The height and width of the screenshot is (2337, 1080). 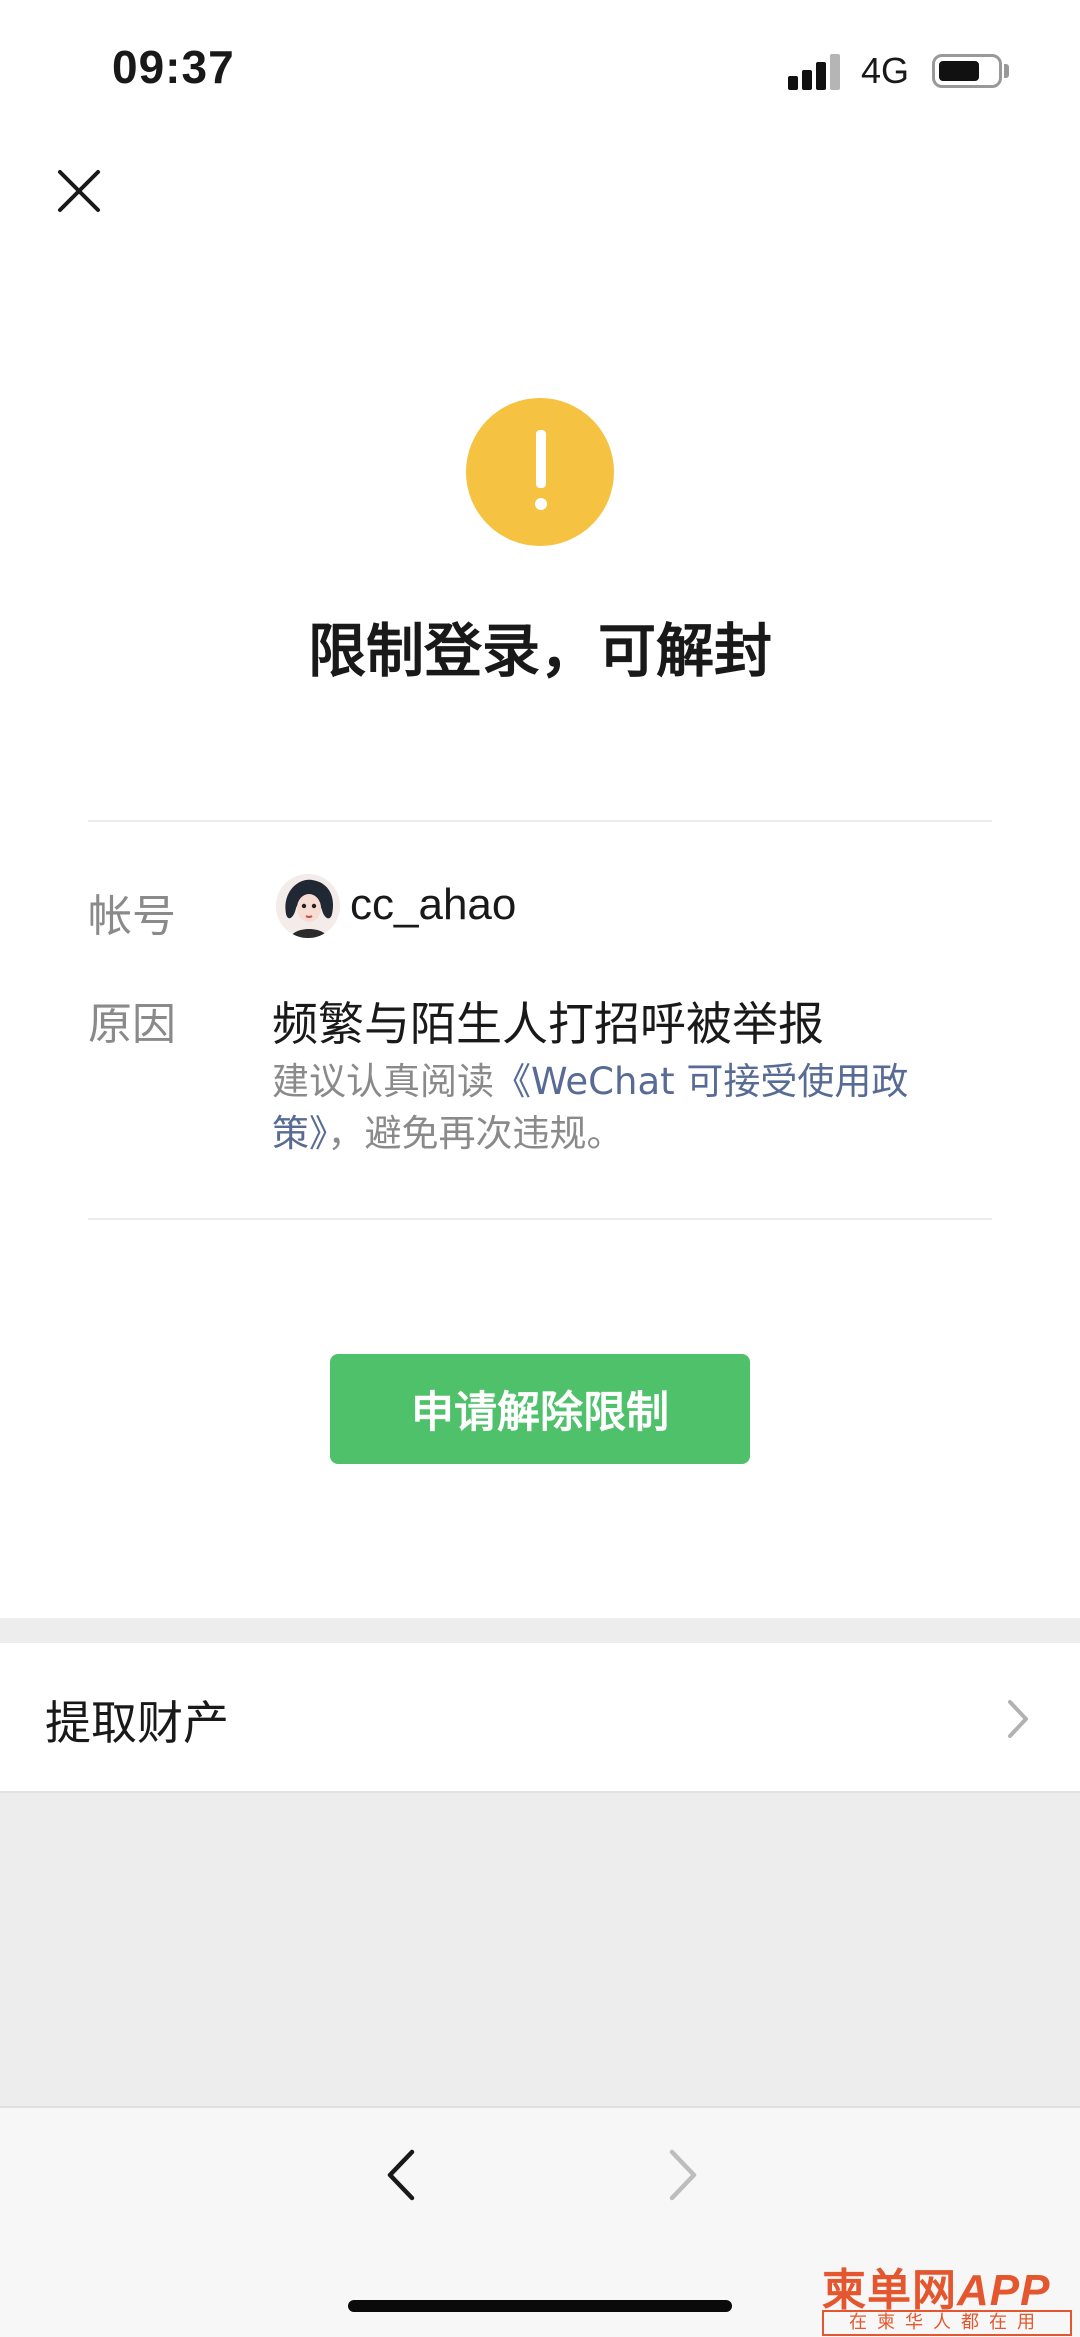 What do you see at coordinates (132, 916) in the screenshot?
I see `account-label: 帐号` at bounding box center [132, 916].